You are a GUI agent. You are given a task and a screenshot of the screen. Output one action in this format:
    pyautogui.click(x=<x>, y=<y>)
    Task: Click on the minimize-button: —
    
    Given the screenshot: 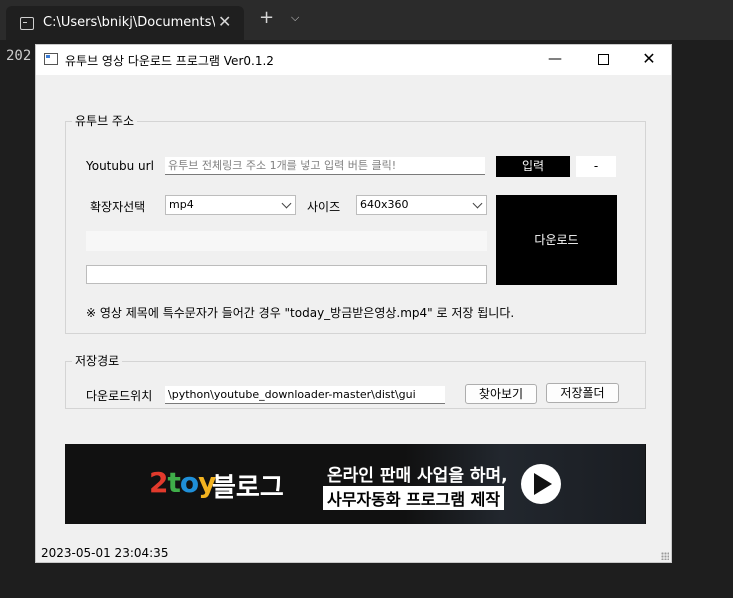 What is the action you would take?
    pyautogui.click(x=555, y=60)
    